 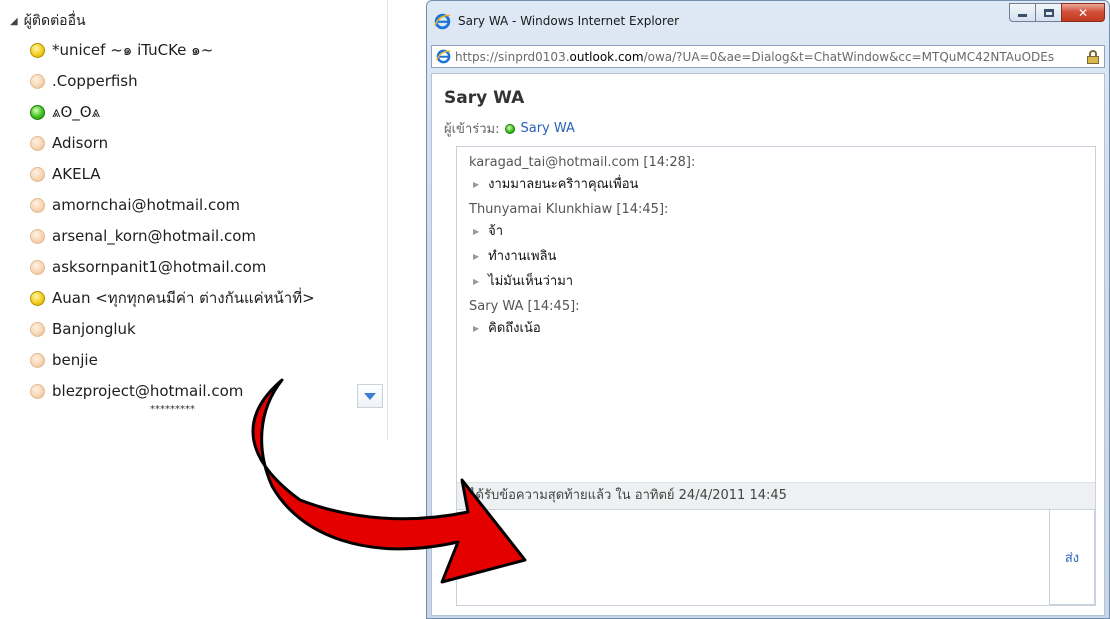 I want to click on contact-item: benjie, so click(x=64, y=360).